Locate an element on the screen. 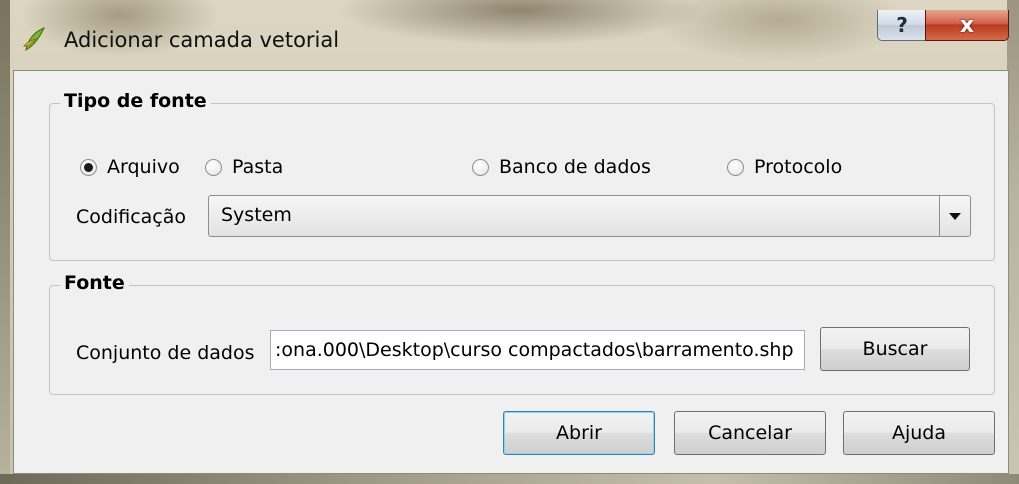  radio-protocolo: Protocolo is located at coordinates (784, 167).